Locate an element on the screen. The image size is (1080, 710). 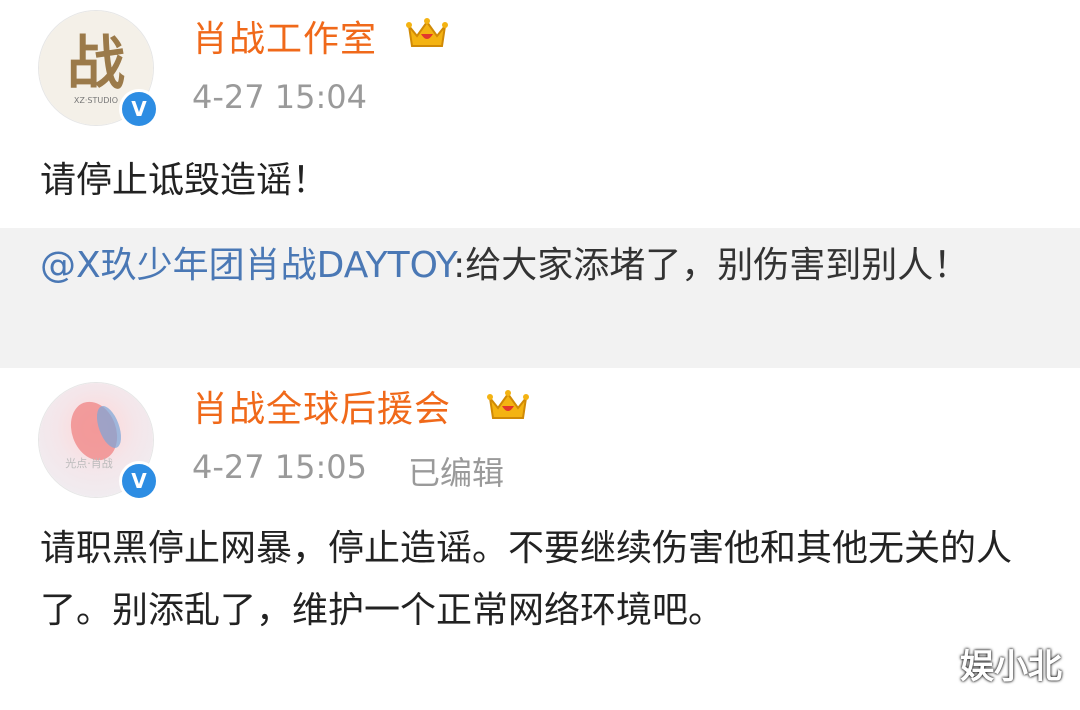
avatar-xz-studio: 战 XZ·STUDIO V is located at coordinates (98, 69).